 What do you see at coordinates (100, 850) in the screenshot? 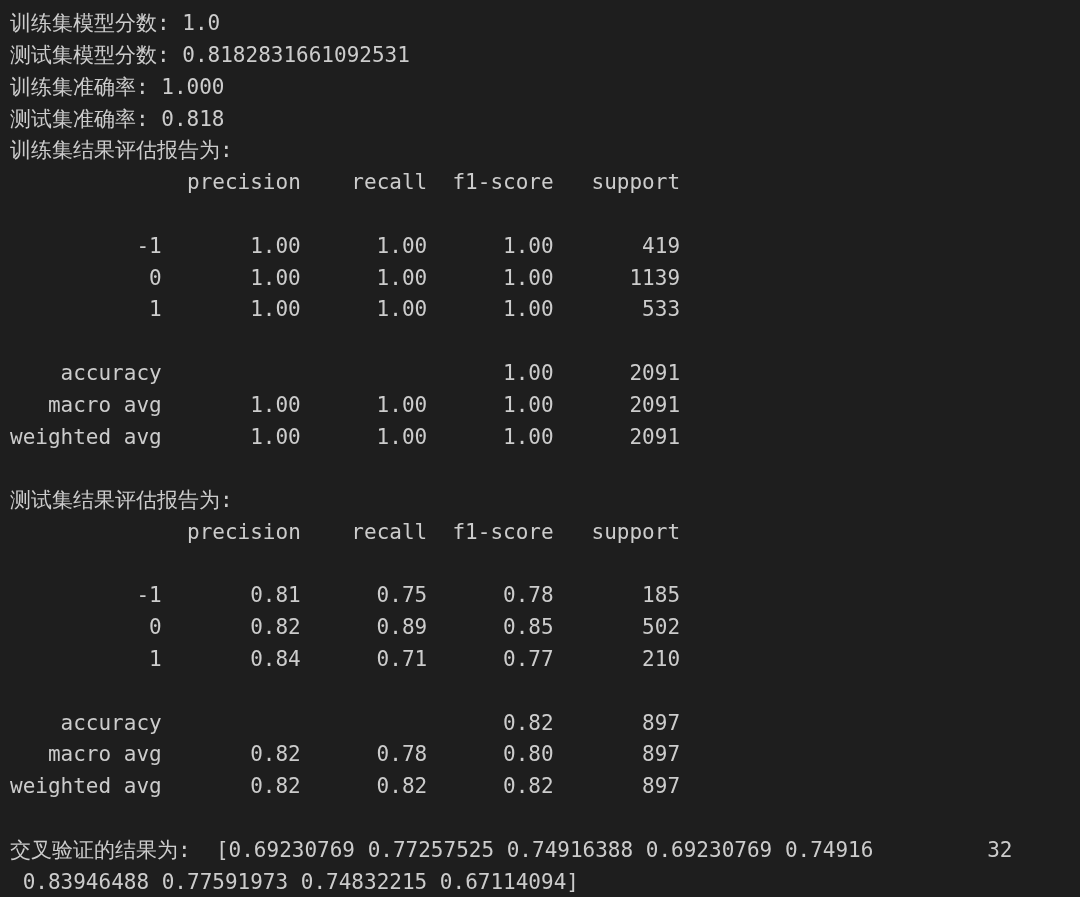
I see `cross-validation-label: 交叉验证的结果为:` at bounding box center [100, 850].